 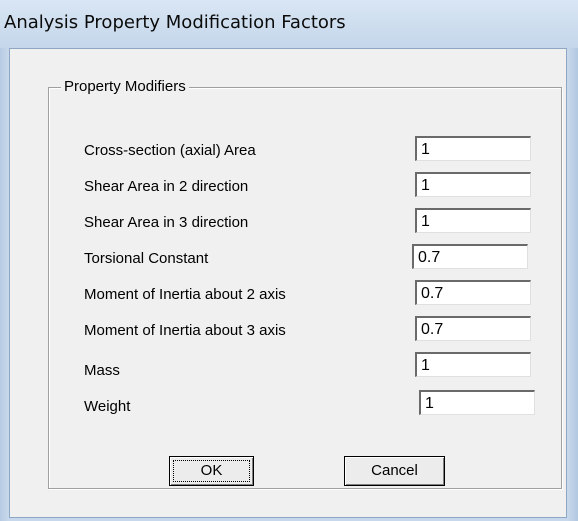 What do you see at coordinates (146, 258) in the screenshot?
I see `label-torsional-constant: Torsional Constant` at bounding box center [146, 258].